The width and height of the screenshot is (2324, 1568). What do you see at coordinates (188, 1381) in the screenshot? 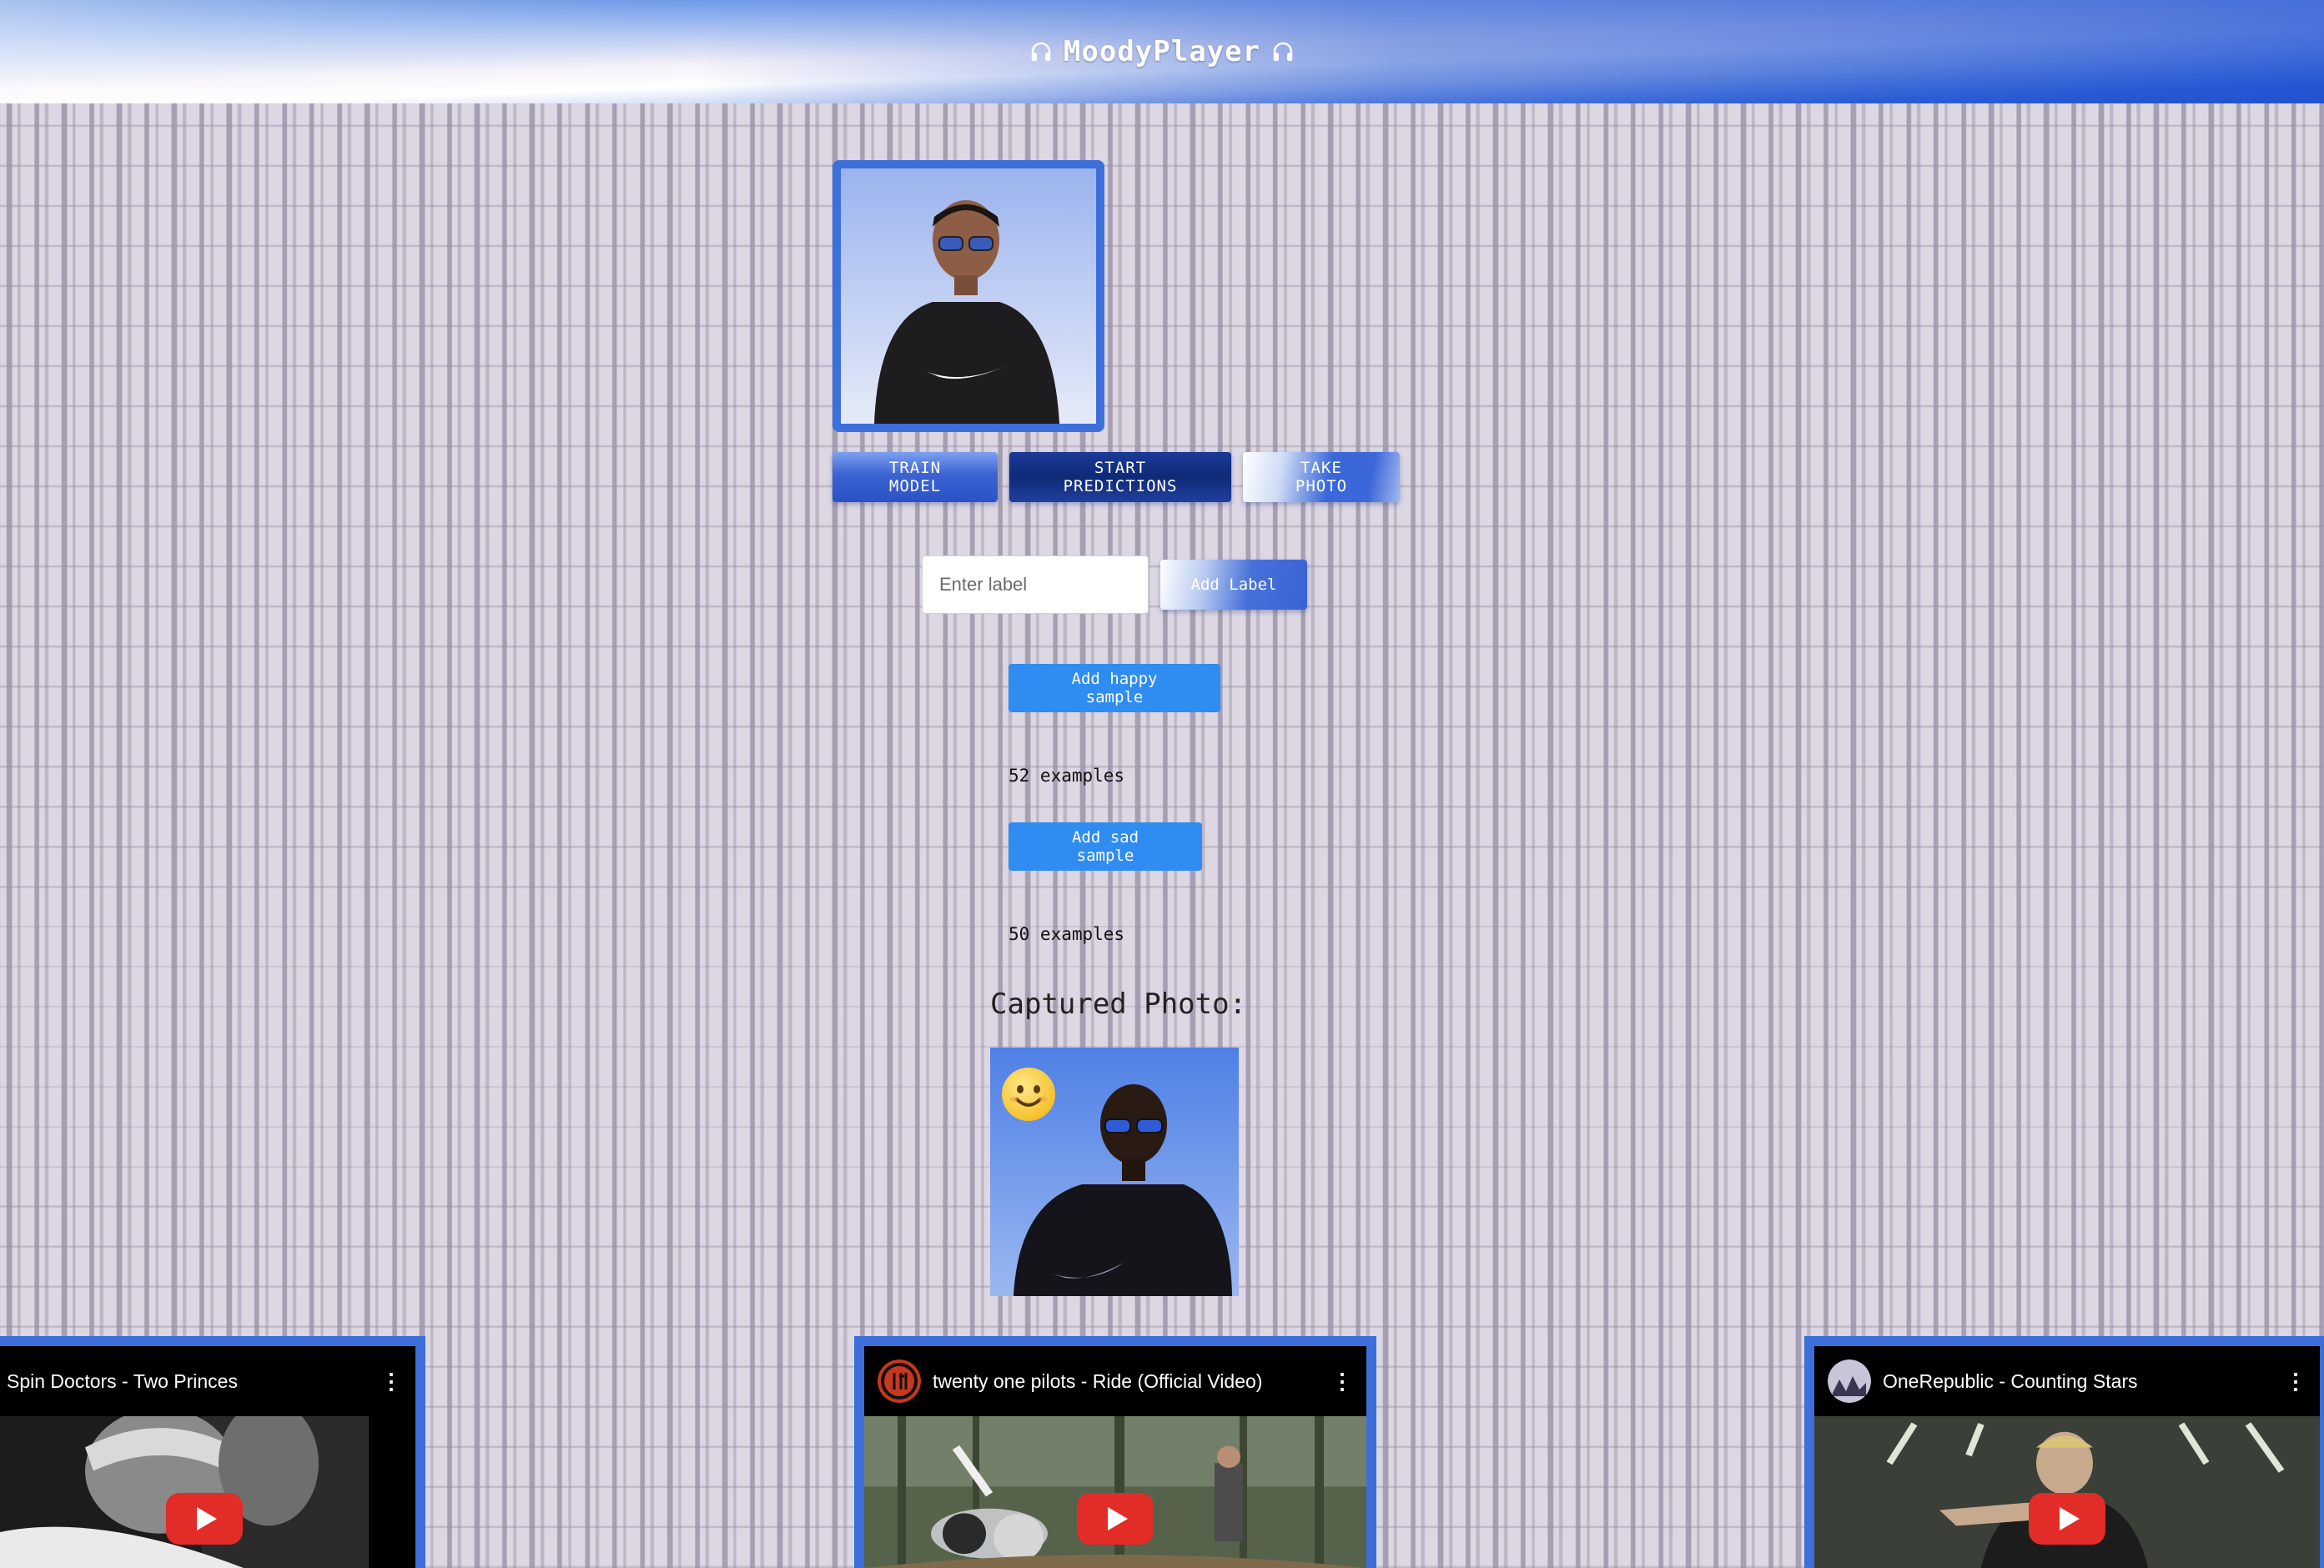
I see `video-title: Spin Doctors - Two Princes` at bounding box center [188, 1381].